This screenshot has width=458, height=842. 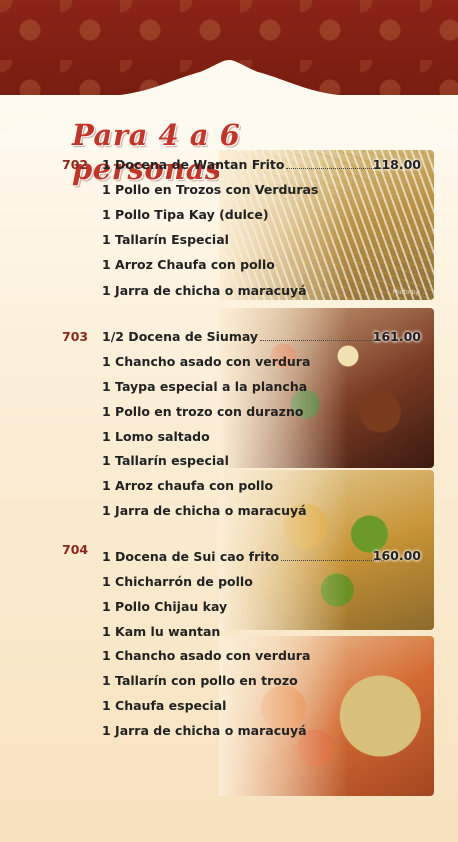 I want to click on combo-item: 1 Docena de Sui cao frito, so click(x=244, y=556).